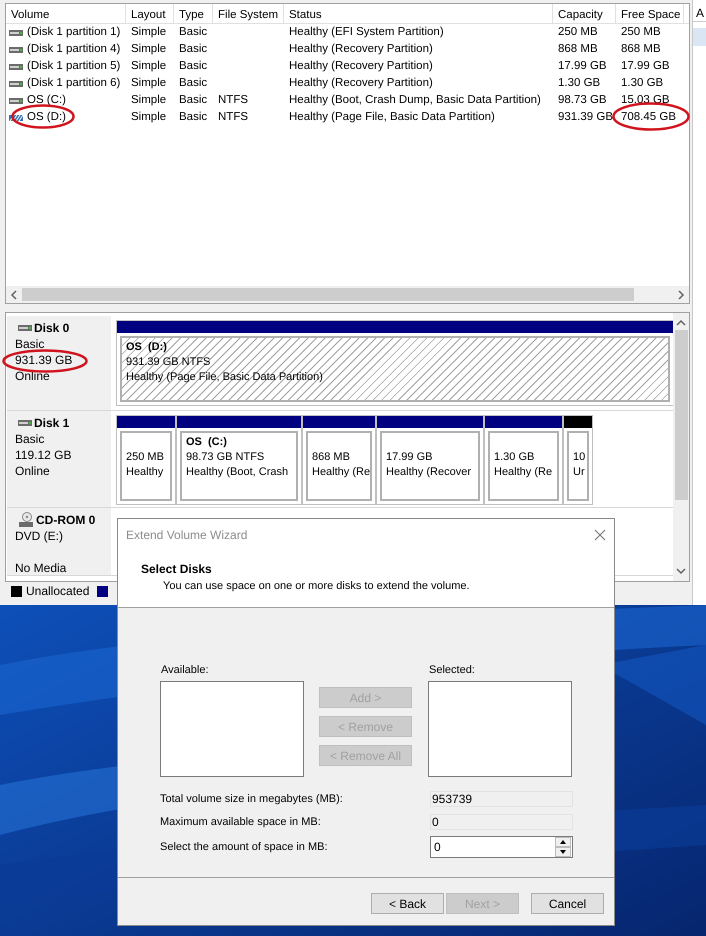  I want to click on window-title: Extend Volume Wizard, so click(187, 535).